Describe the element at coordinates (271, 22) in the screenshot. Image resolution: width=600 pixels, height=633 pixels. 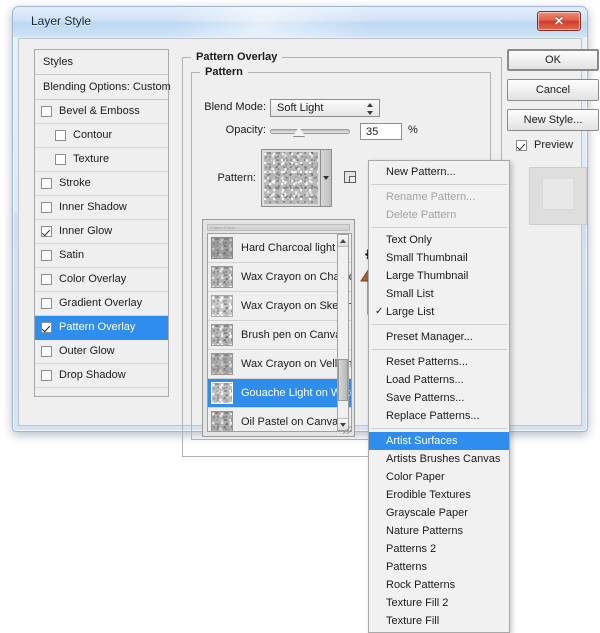
I see `titlebar-glare` at that location.